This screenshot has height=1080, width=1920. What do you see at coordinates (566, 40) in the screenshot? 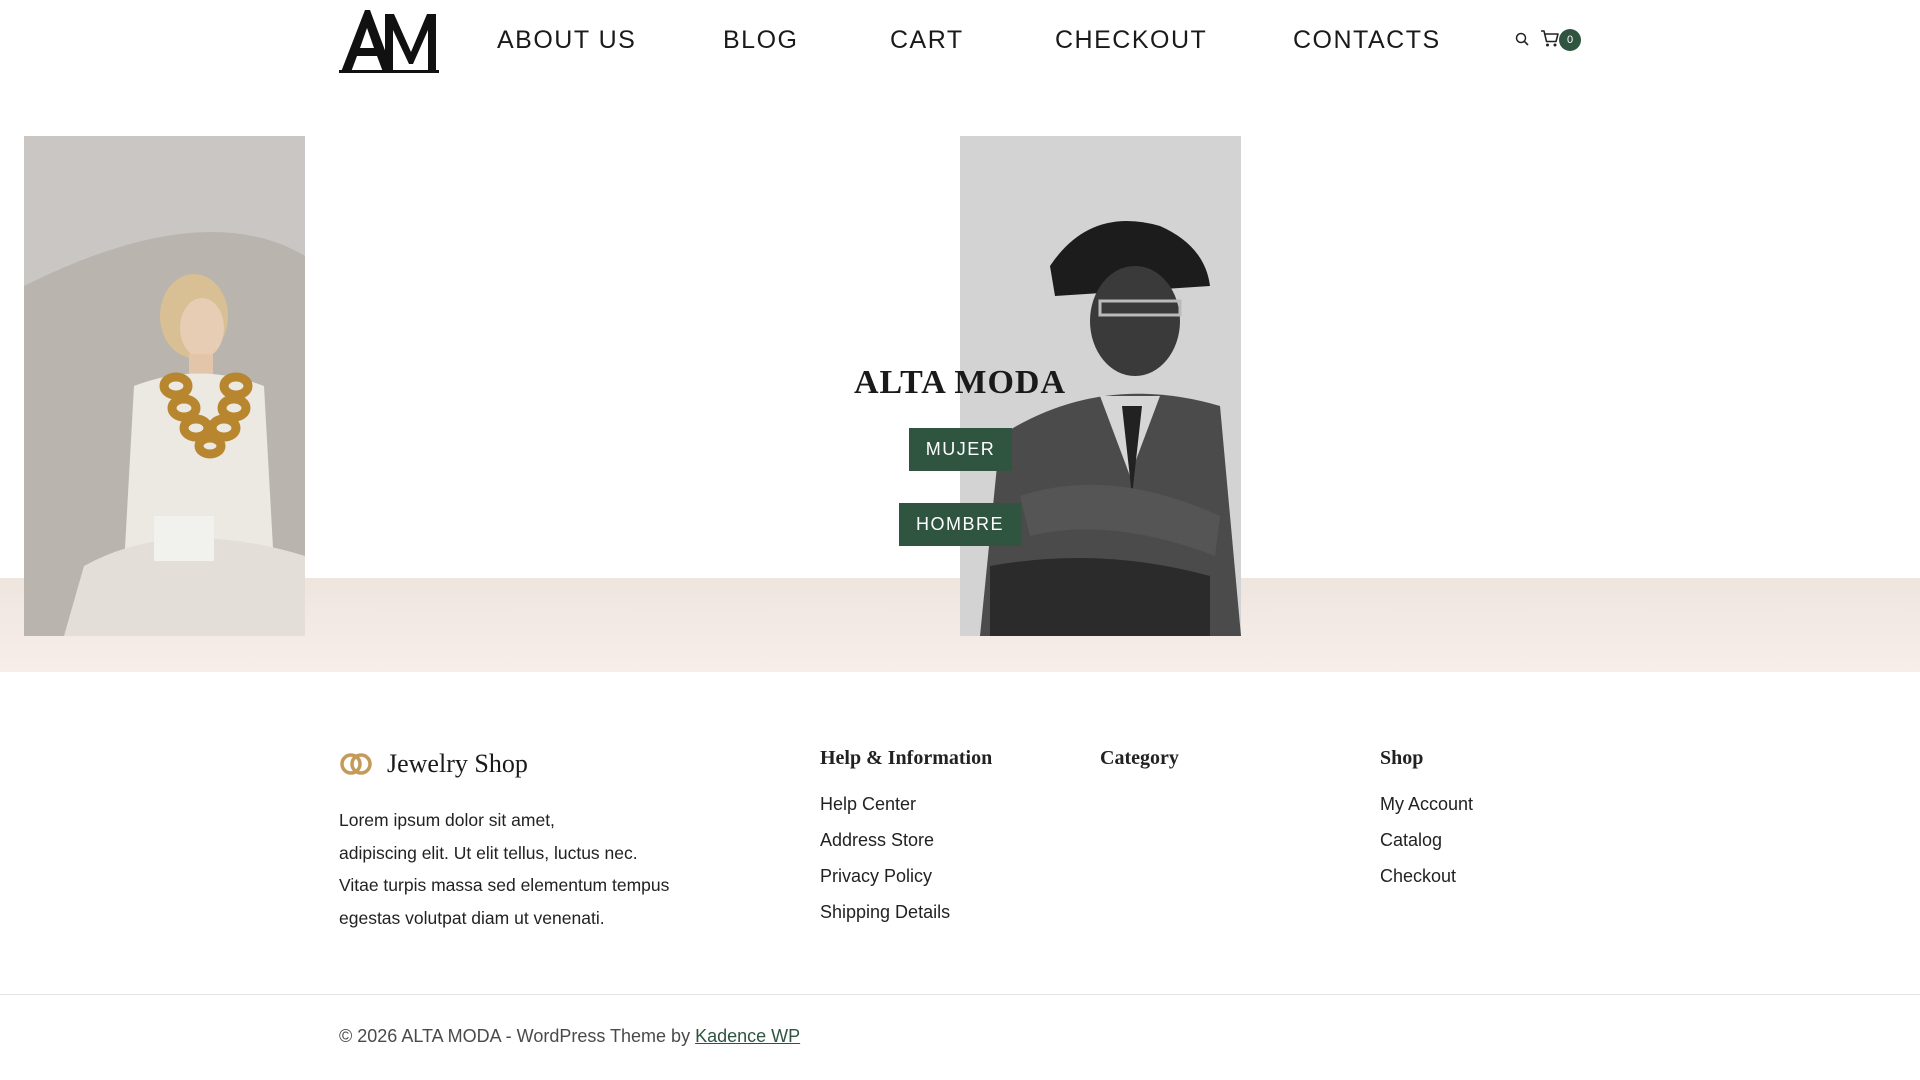
I see `nav-item-about-us: ABOUT US` at bounding box center [566, 40].